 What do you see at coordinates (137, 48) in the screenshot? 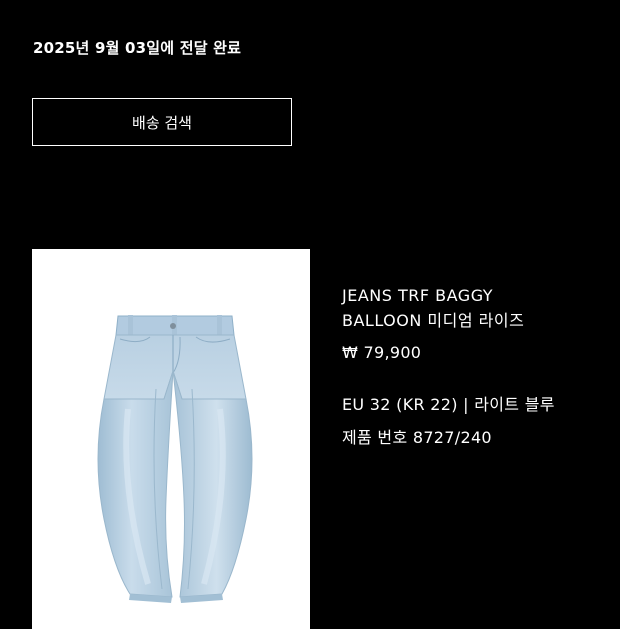
I see `delivery-status-text: 2025년 9월 03일에 전달 완료` at bounding box center [137, 48].